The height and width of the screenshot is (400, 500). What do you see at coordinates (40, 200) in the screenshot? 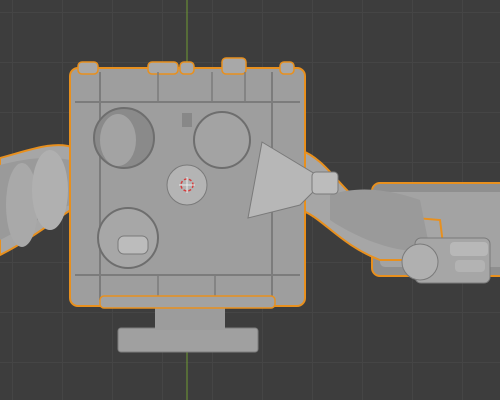
I see `robot-left-arm-object` at bounding box center [40, 200].